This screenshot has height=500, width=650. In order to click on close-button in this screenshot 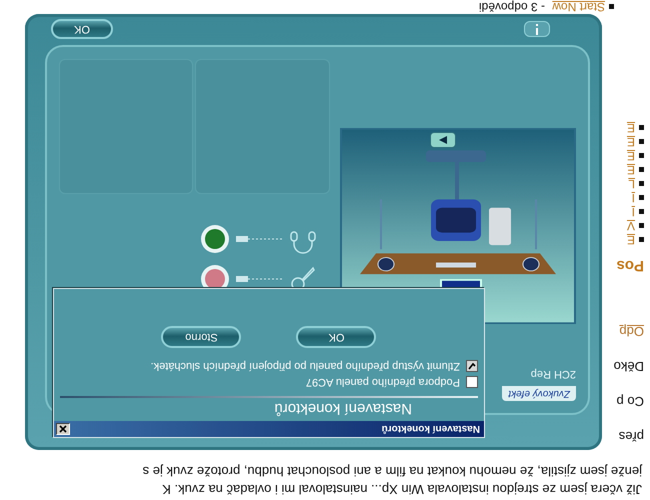, I will do `click(63, 429)`.